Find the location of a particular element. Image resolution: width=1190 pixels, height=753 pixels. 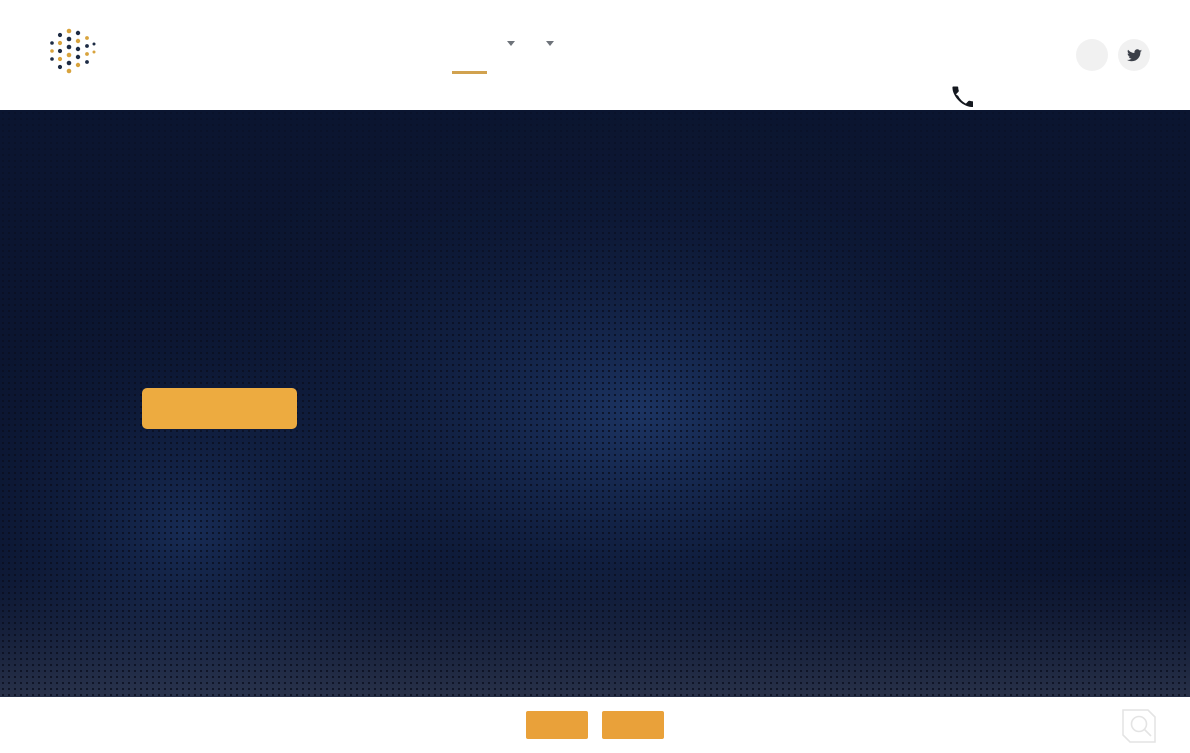

nav-item-services is located at coordinates (507, 43).